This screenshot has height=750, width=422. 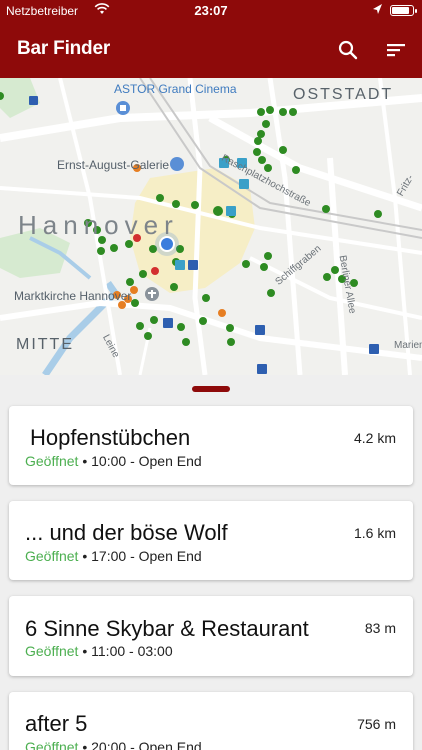 I want to click on map-label-astor: ASTOR Grand Cinema, so click(x=175, y=89).